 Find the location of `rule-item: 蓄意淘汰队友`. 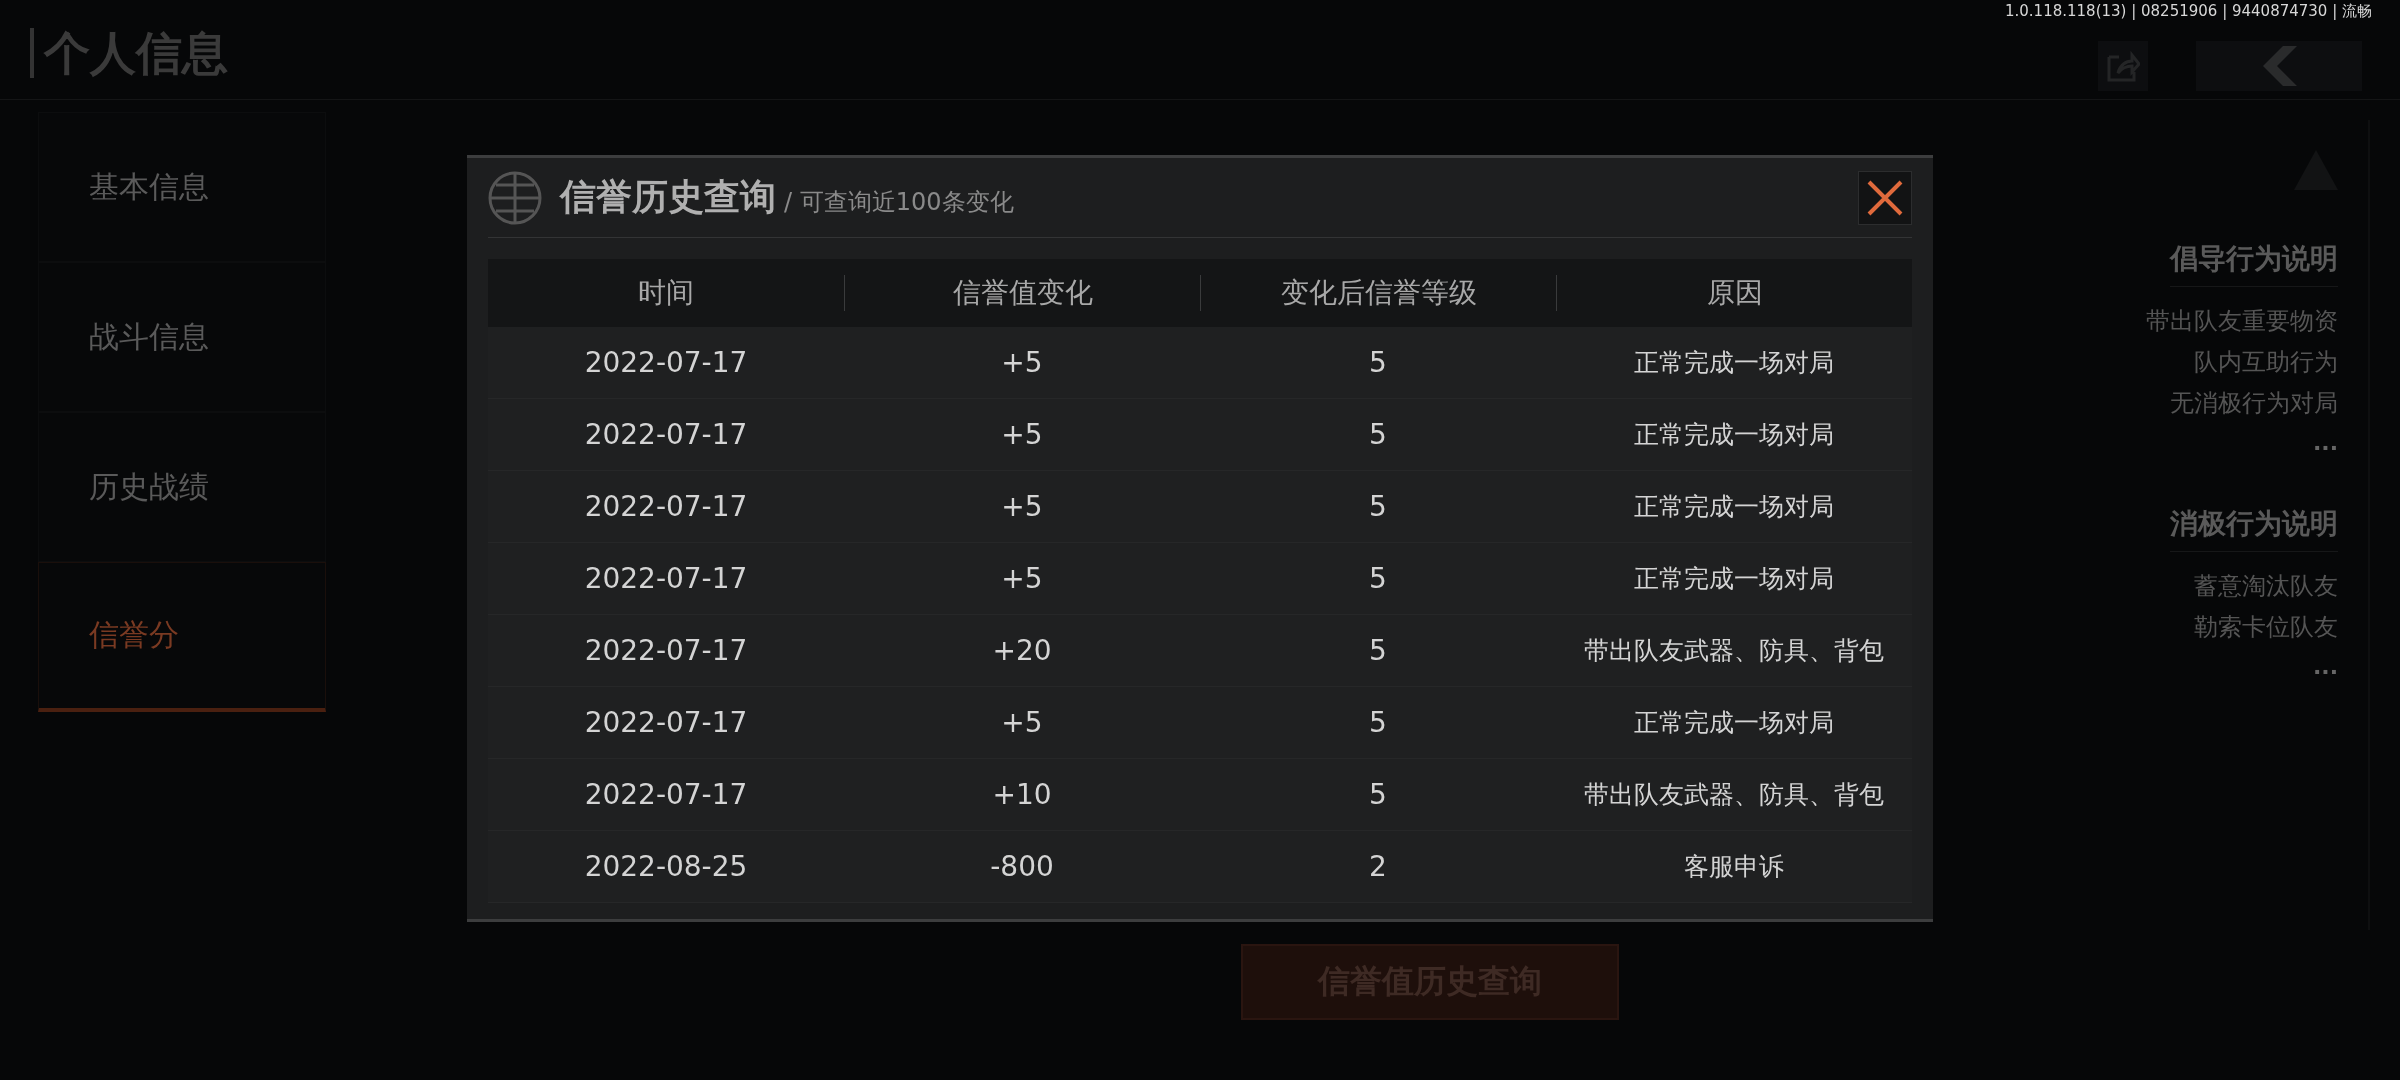

rule-item: 蓄意淘汰队友 is located at coordinates (2266, 586).